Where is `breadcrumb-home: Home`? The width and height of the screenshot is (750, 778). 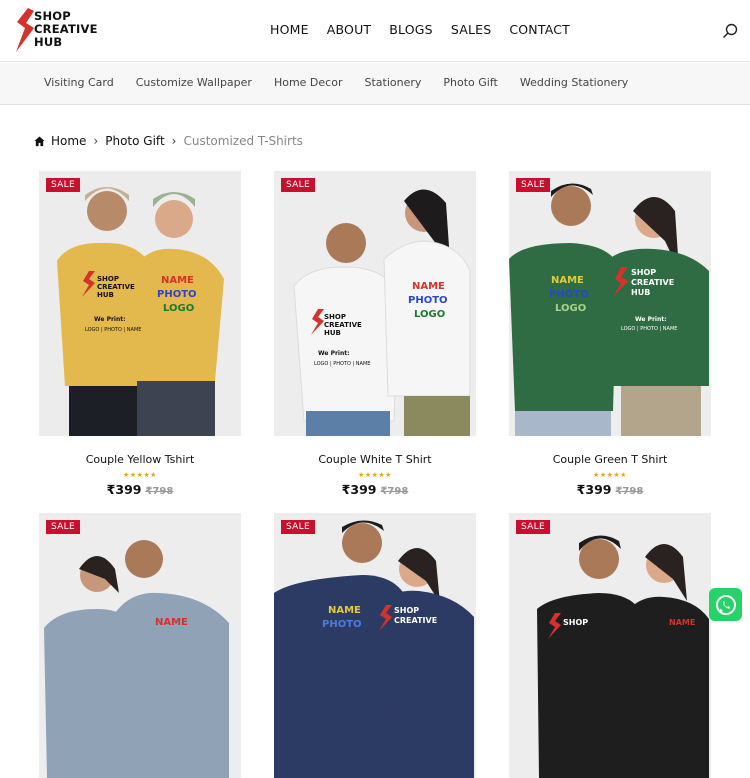
breadcrumb-home: Home is located at coordinates (68, 141).